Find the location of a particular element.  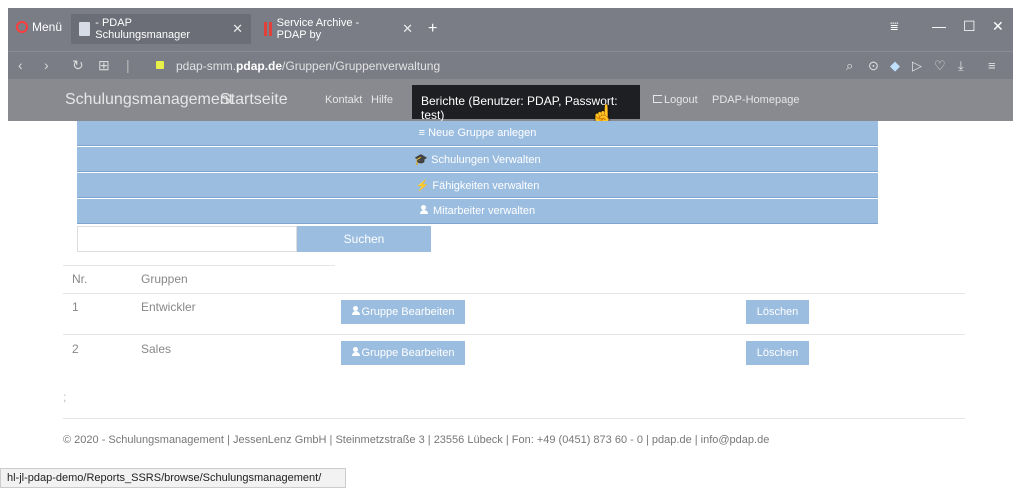

manage-skills-button: ⚡ Fähigkeiten verwalten is located at coordinates (477, 185).